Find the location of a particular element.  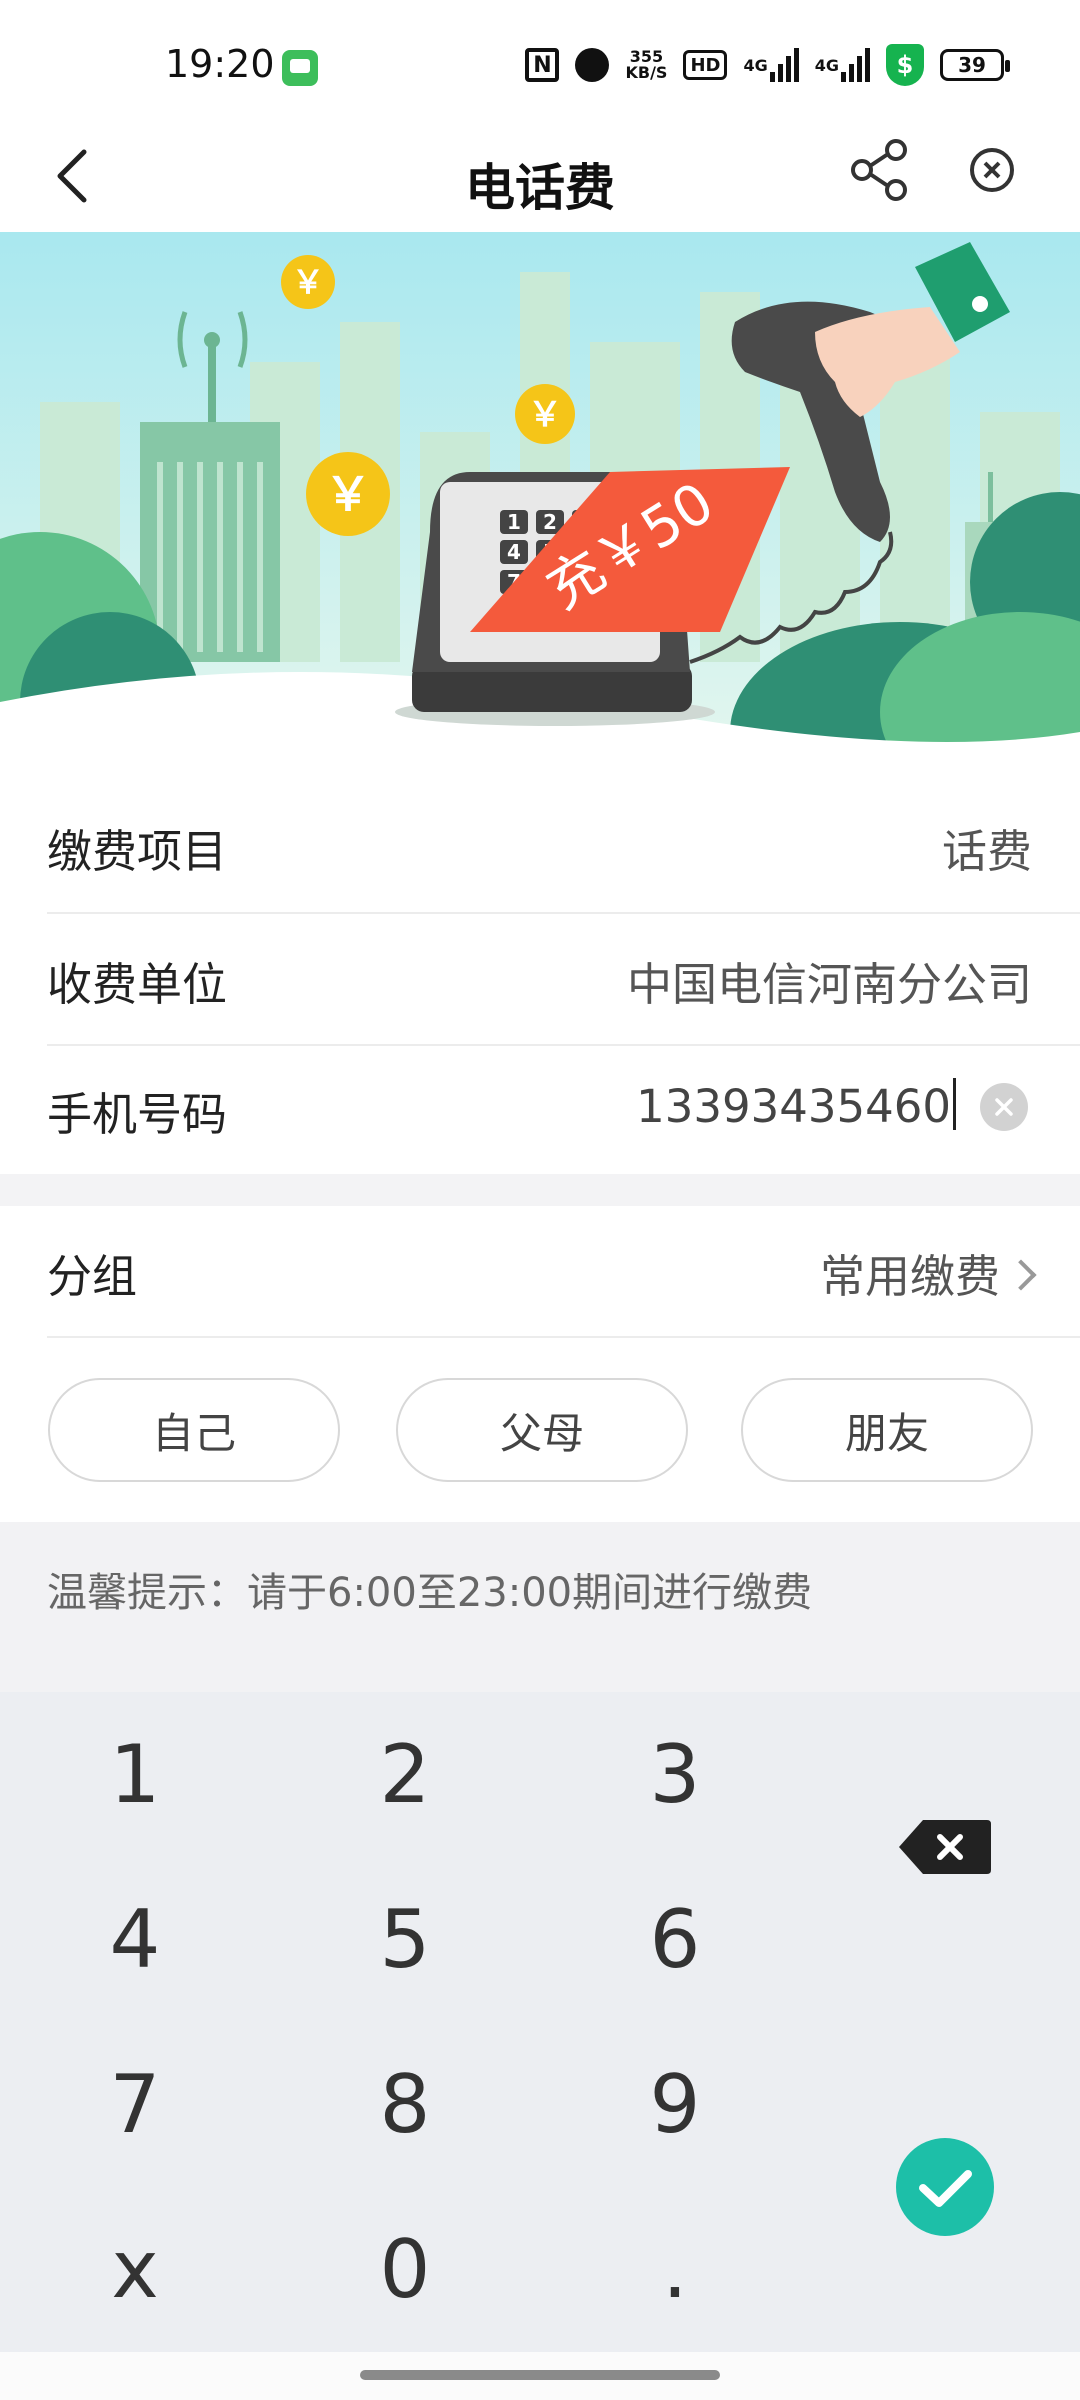

group-label: 分组 is located at coordinates (92, 1276).